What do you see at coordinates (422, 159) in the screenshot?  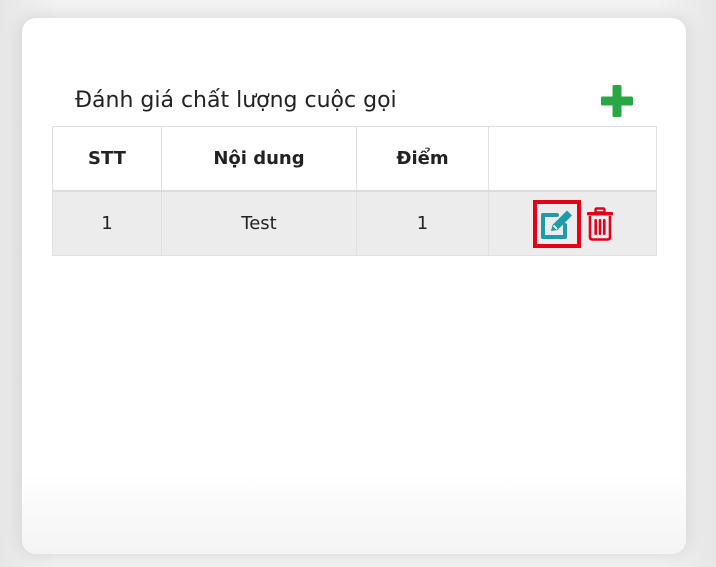 I see `column-header-score: Điểm` at bounding box center [422, 159].